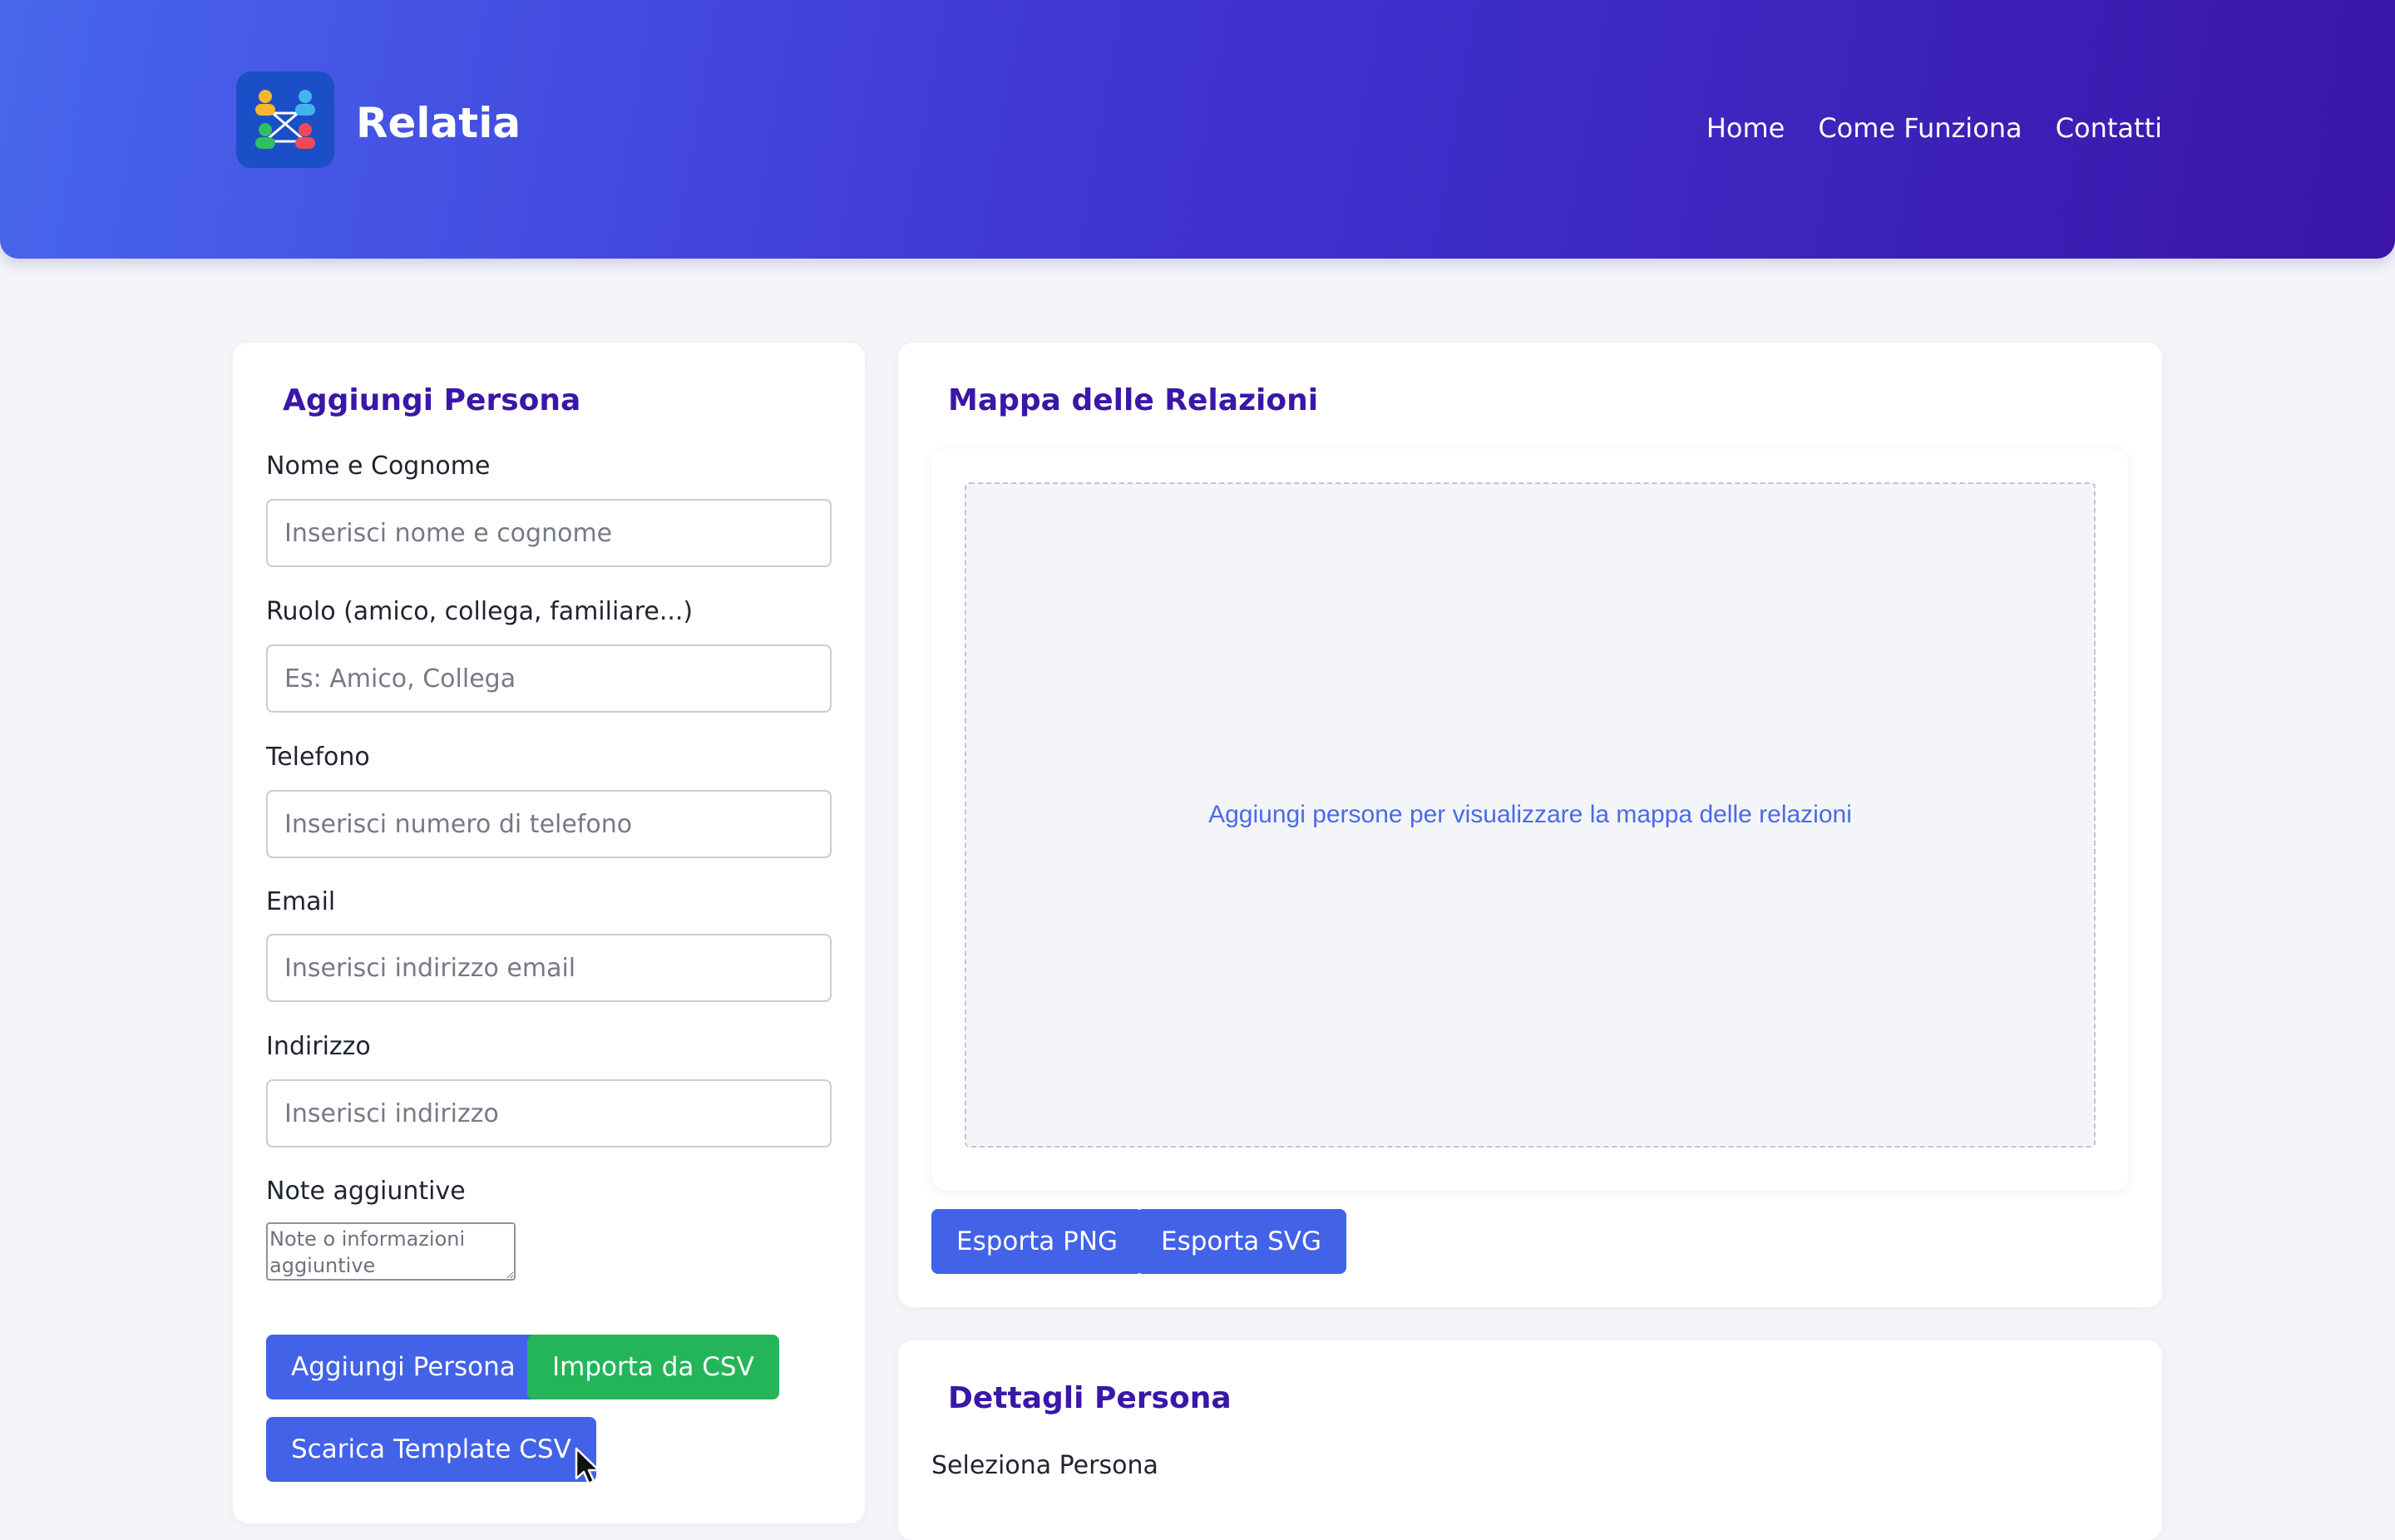 The image size is (2395, 1540). Describe the element at coordinates (653, 1367) in the screenshot. I see `import-csv-button: Importa da CSV` at that location.